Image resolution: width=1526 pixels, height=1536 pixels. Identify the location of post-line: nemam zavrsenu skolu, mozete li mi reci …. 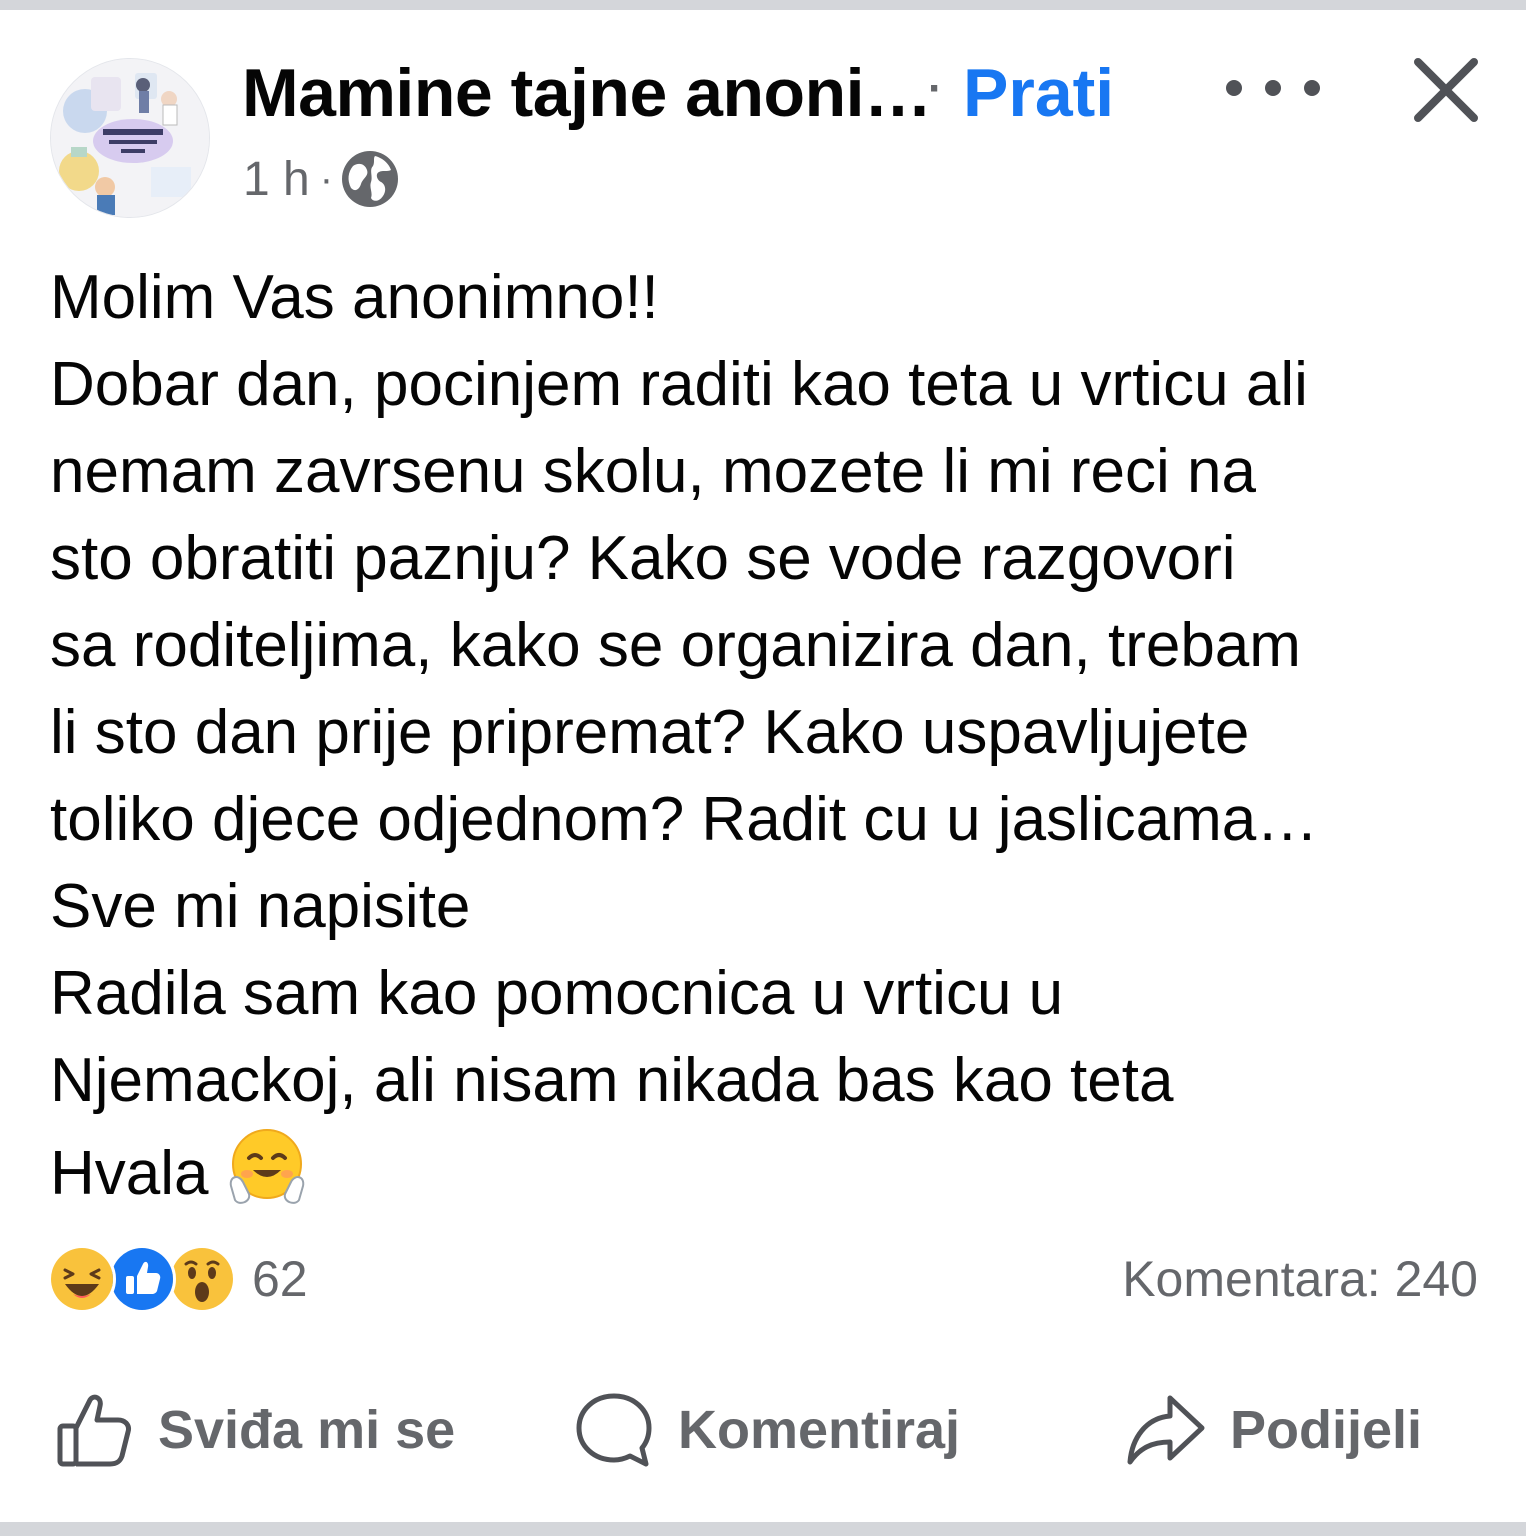
(653, 471).